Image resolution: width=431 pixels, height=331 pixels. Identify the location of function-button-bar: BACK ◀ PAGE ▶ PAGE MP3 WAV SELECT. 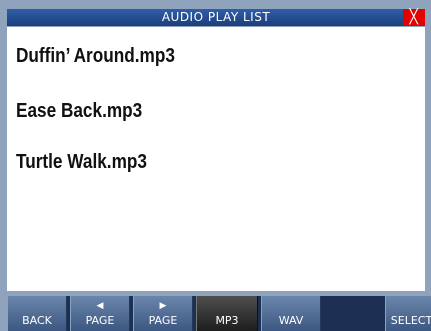
(219, 313).